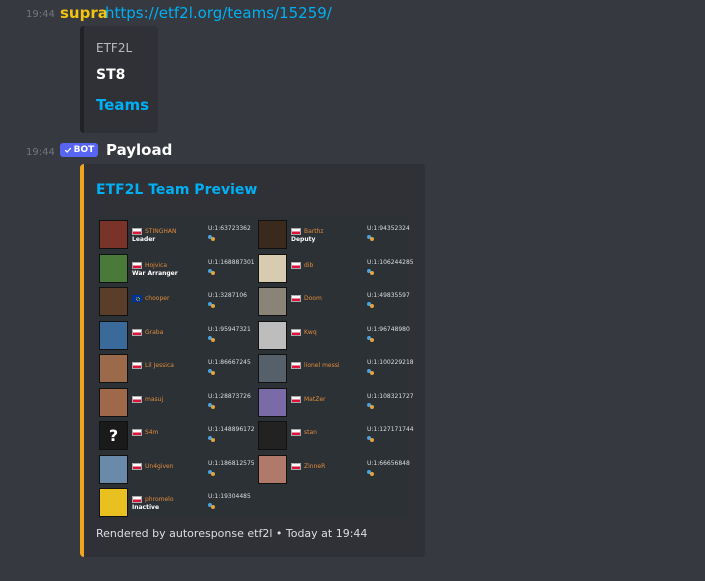 The image size is (705, 581). I want to click on player-entry: chooper U:1:3287106, so click(173, 301).